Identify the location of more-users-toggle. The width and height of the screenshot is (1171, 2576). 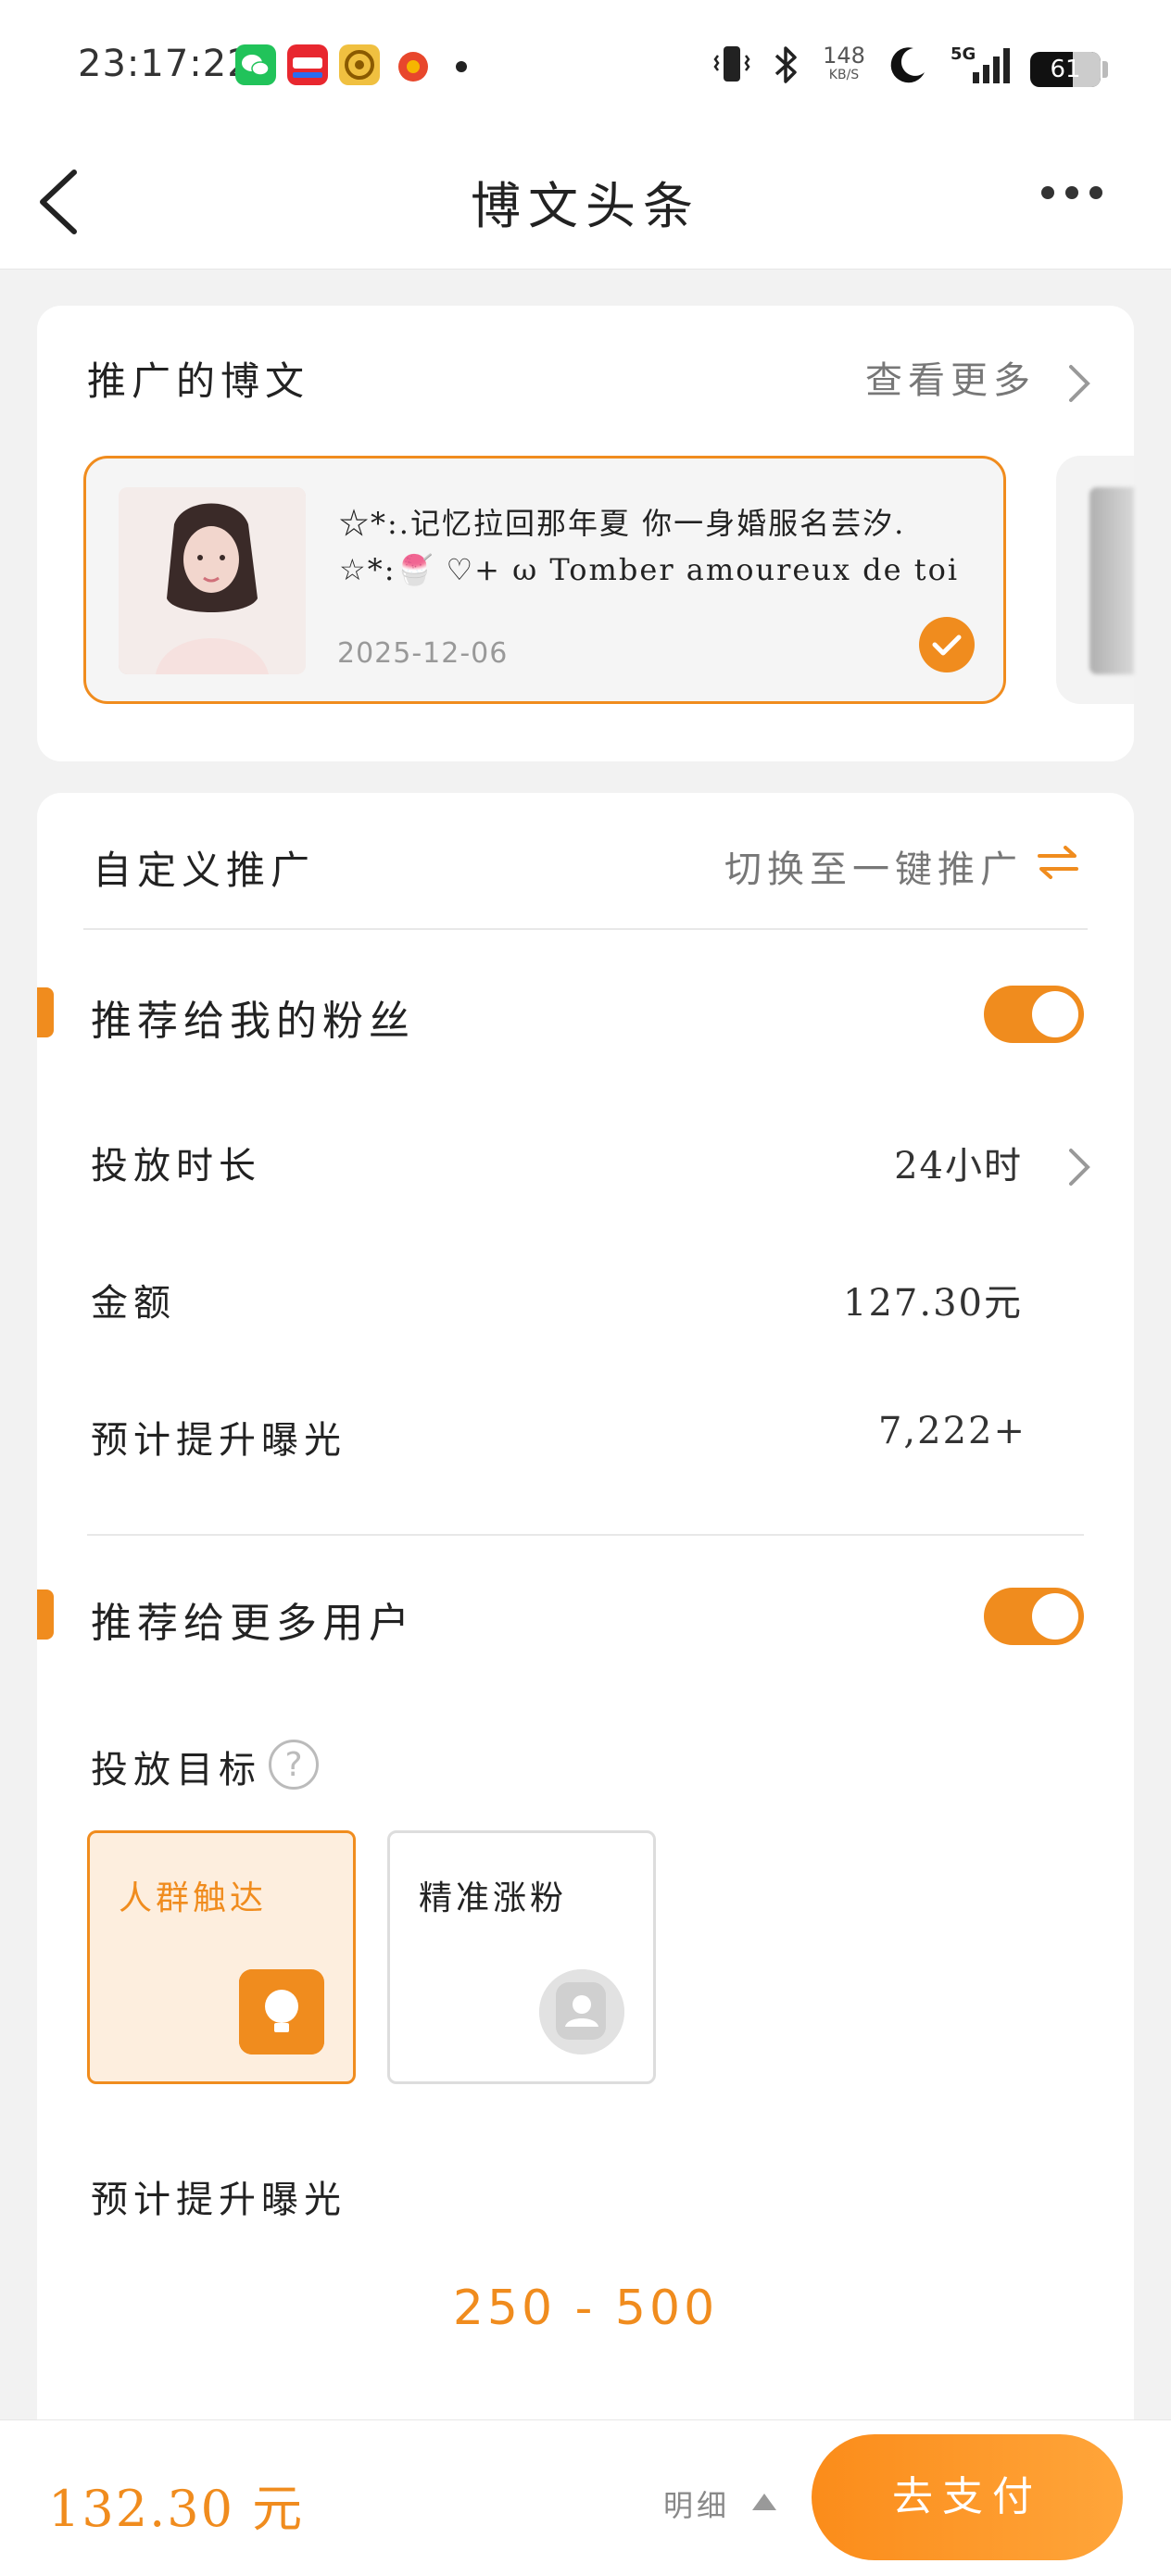
(1034, 1616).